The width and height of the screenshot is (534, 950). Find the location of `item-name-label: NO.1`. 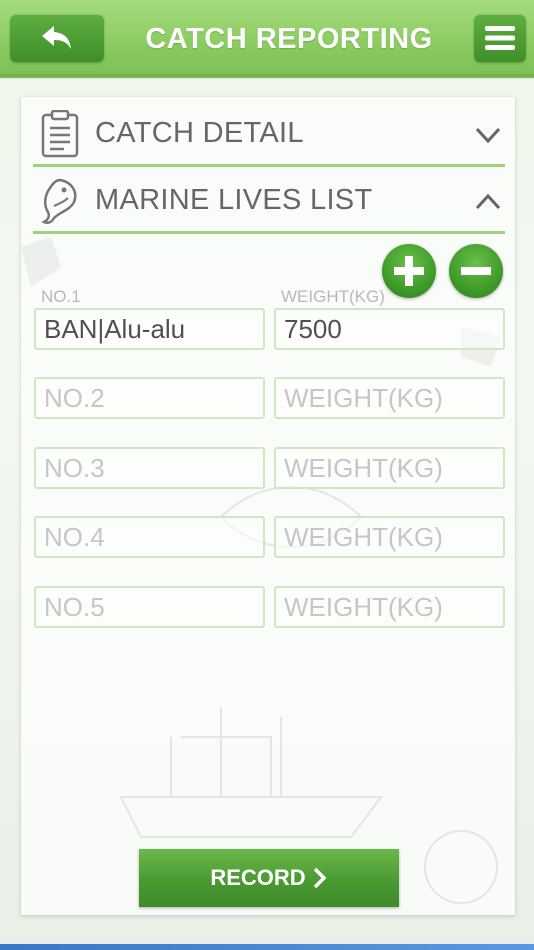

item-name-label: NO.1 is located at coordinates (61, 296).